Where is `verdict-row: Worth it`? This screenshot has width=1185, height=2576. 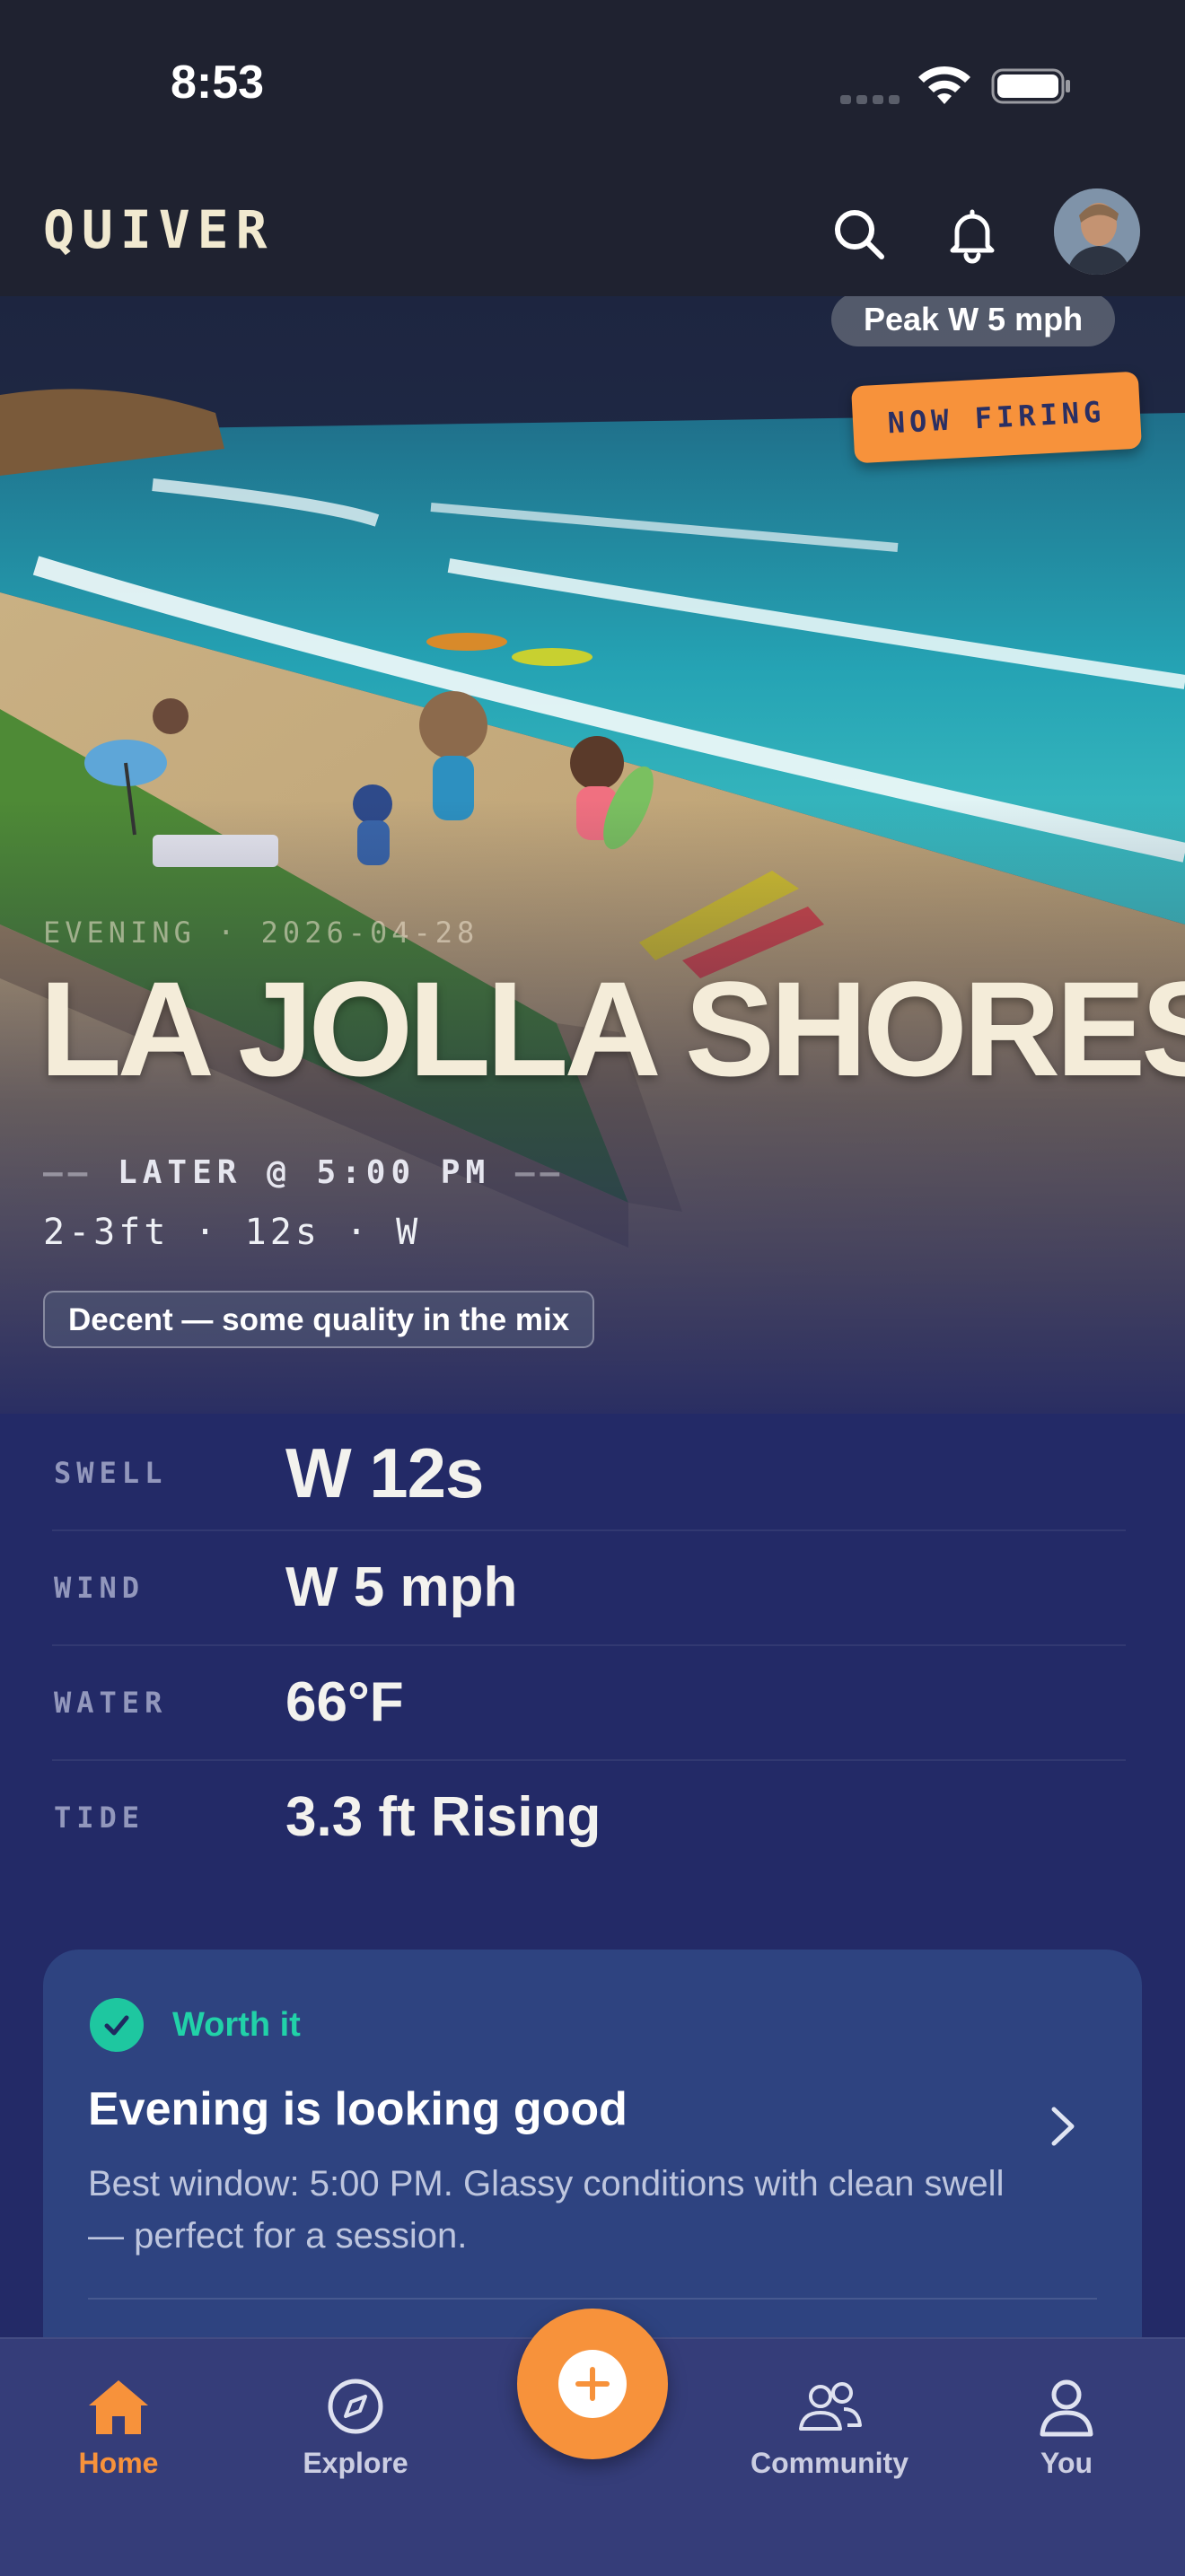
verdict-row: Worth it is located at coordinates (195, 2025).